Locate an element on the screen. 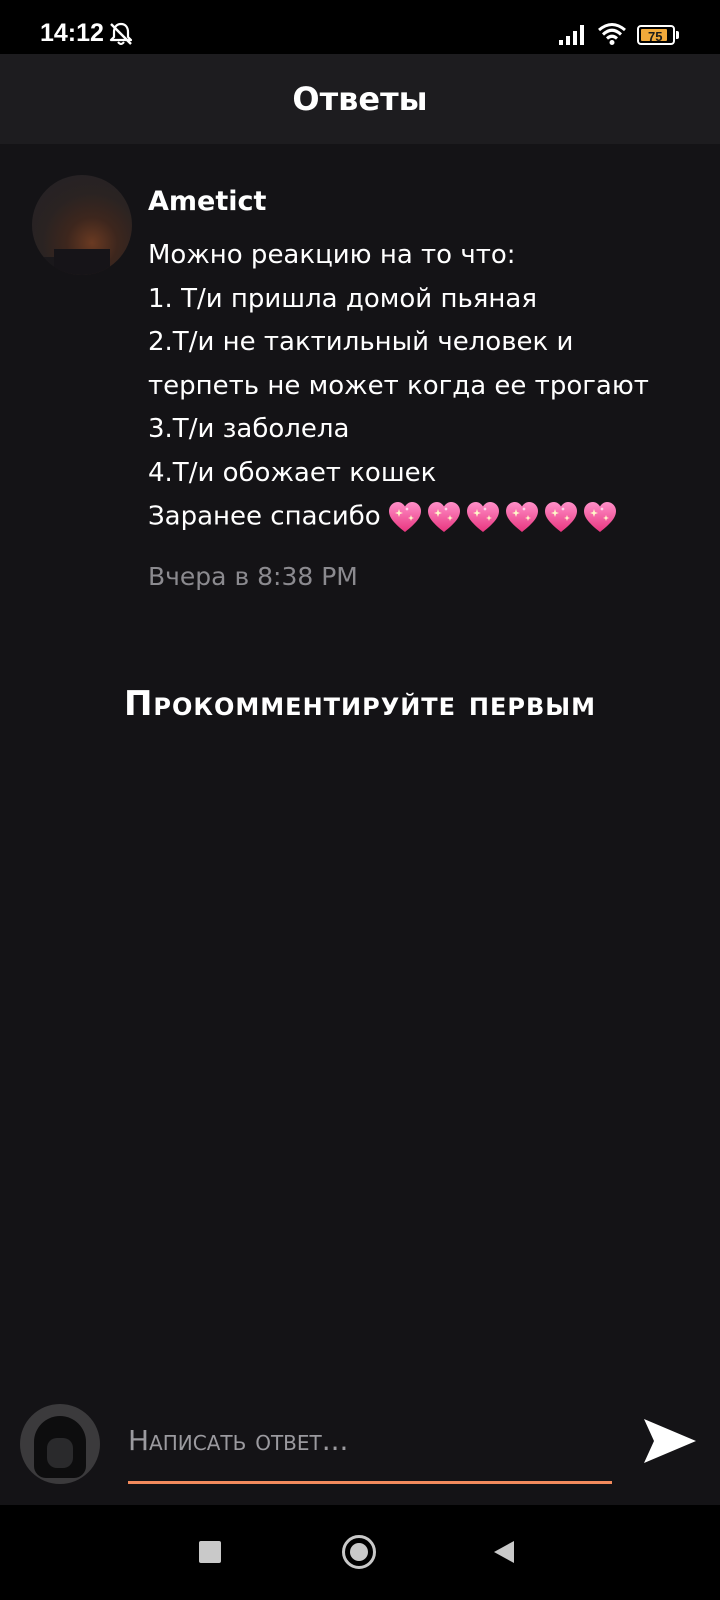 This screenshot has width=720, height=1600. header: Ответы is located at coordinates (360, 99).